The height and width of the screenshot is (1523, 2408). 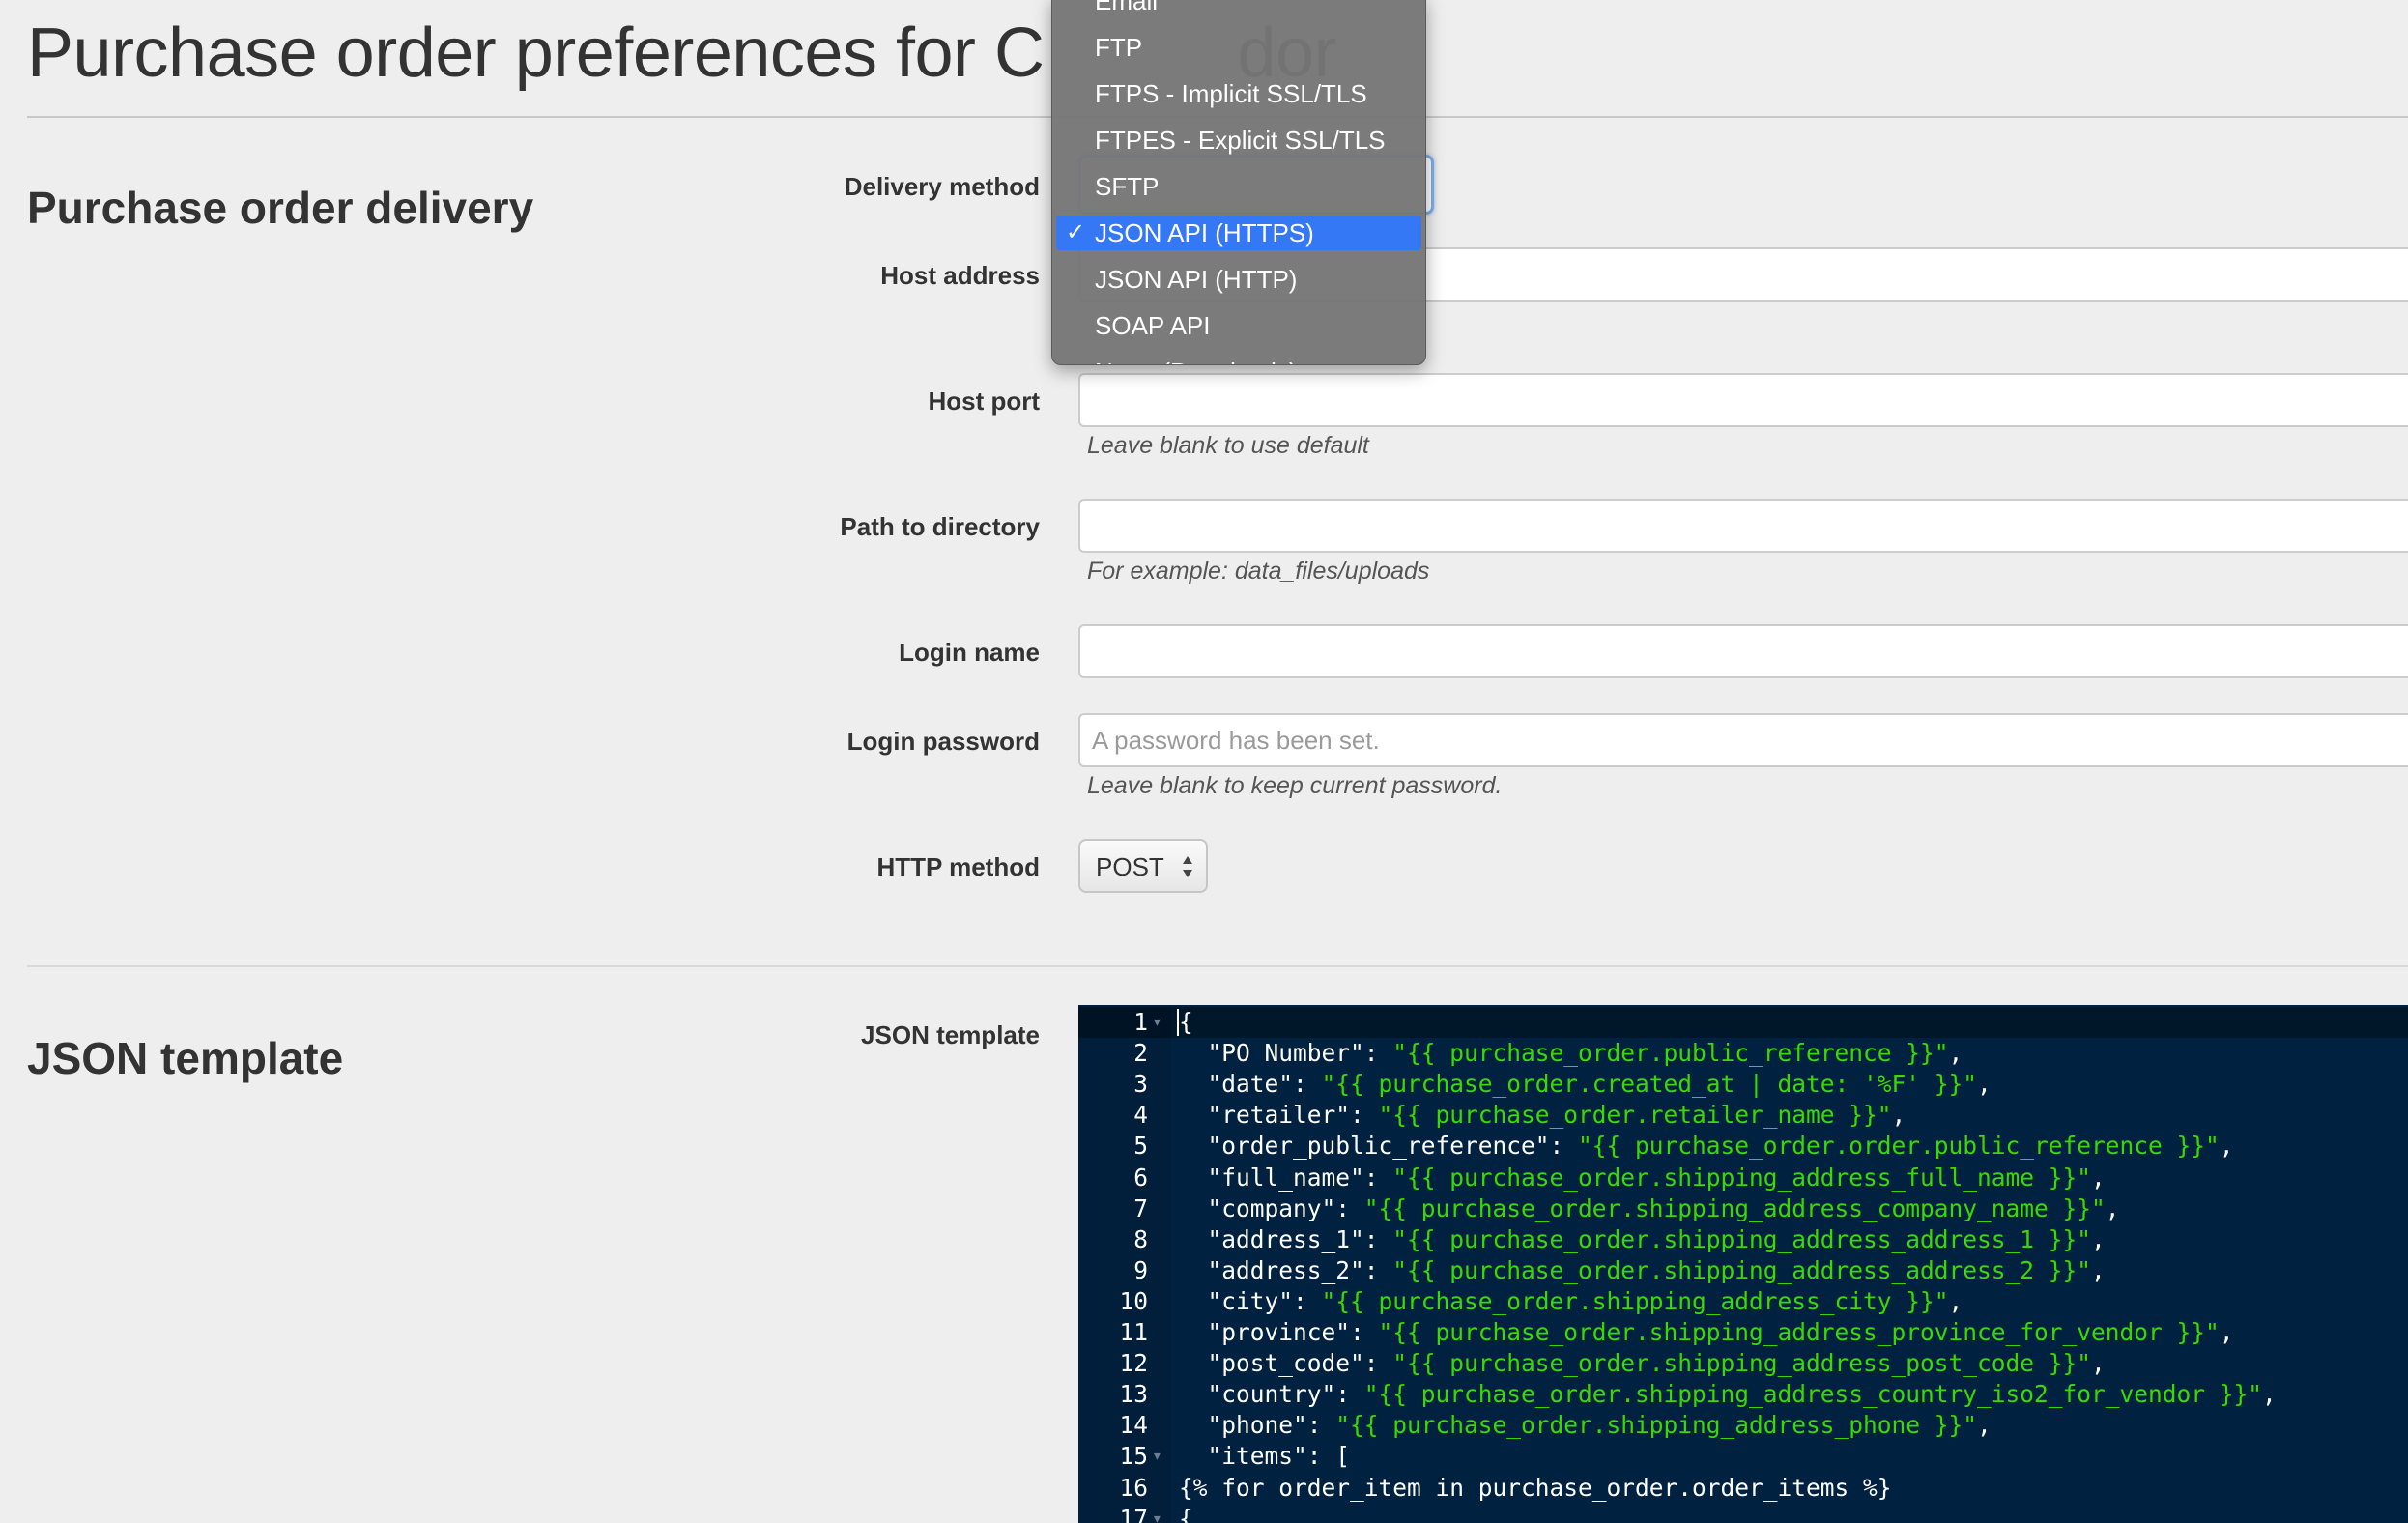 I want to click on login-password-input, so click(x=1743, y=740).